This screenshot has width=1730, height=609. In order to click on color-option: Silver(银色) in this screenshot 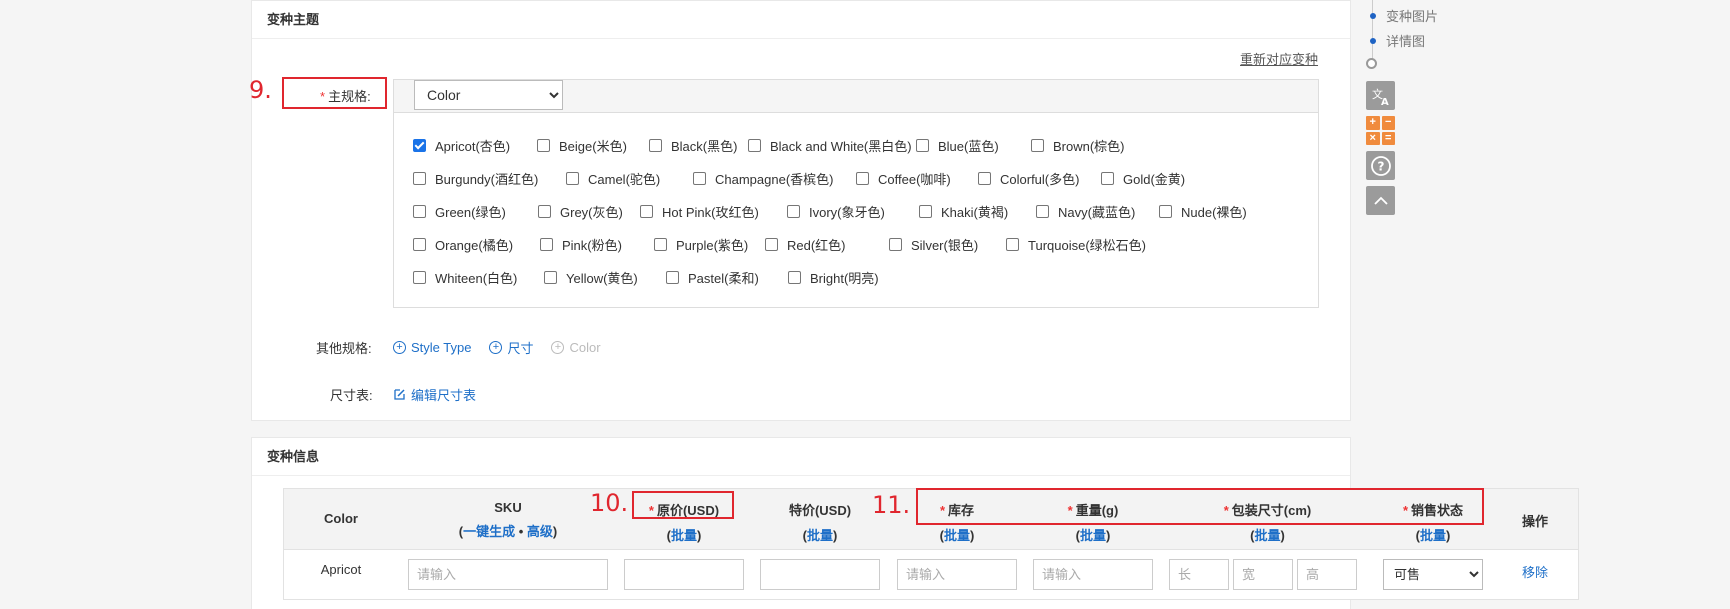, I will do `click(933, 244)`.